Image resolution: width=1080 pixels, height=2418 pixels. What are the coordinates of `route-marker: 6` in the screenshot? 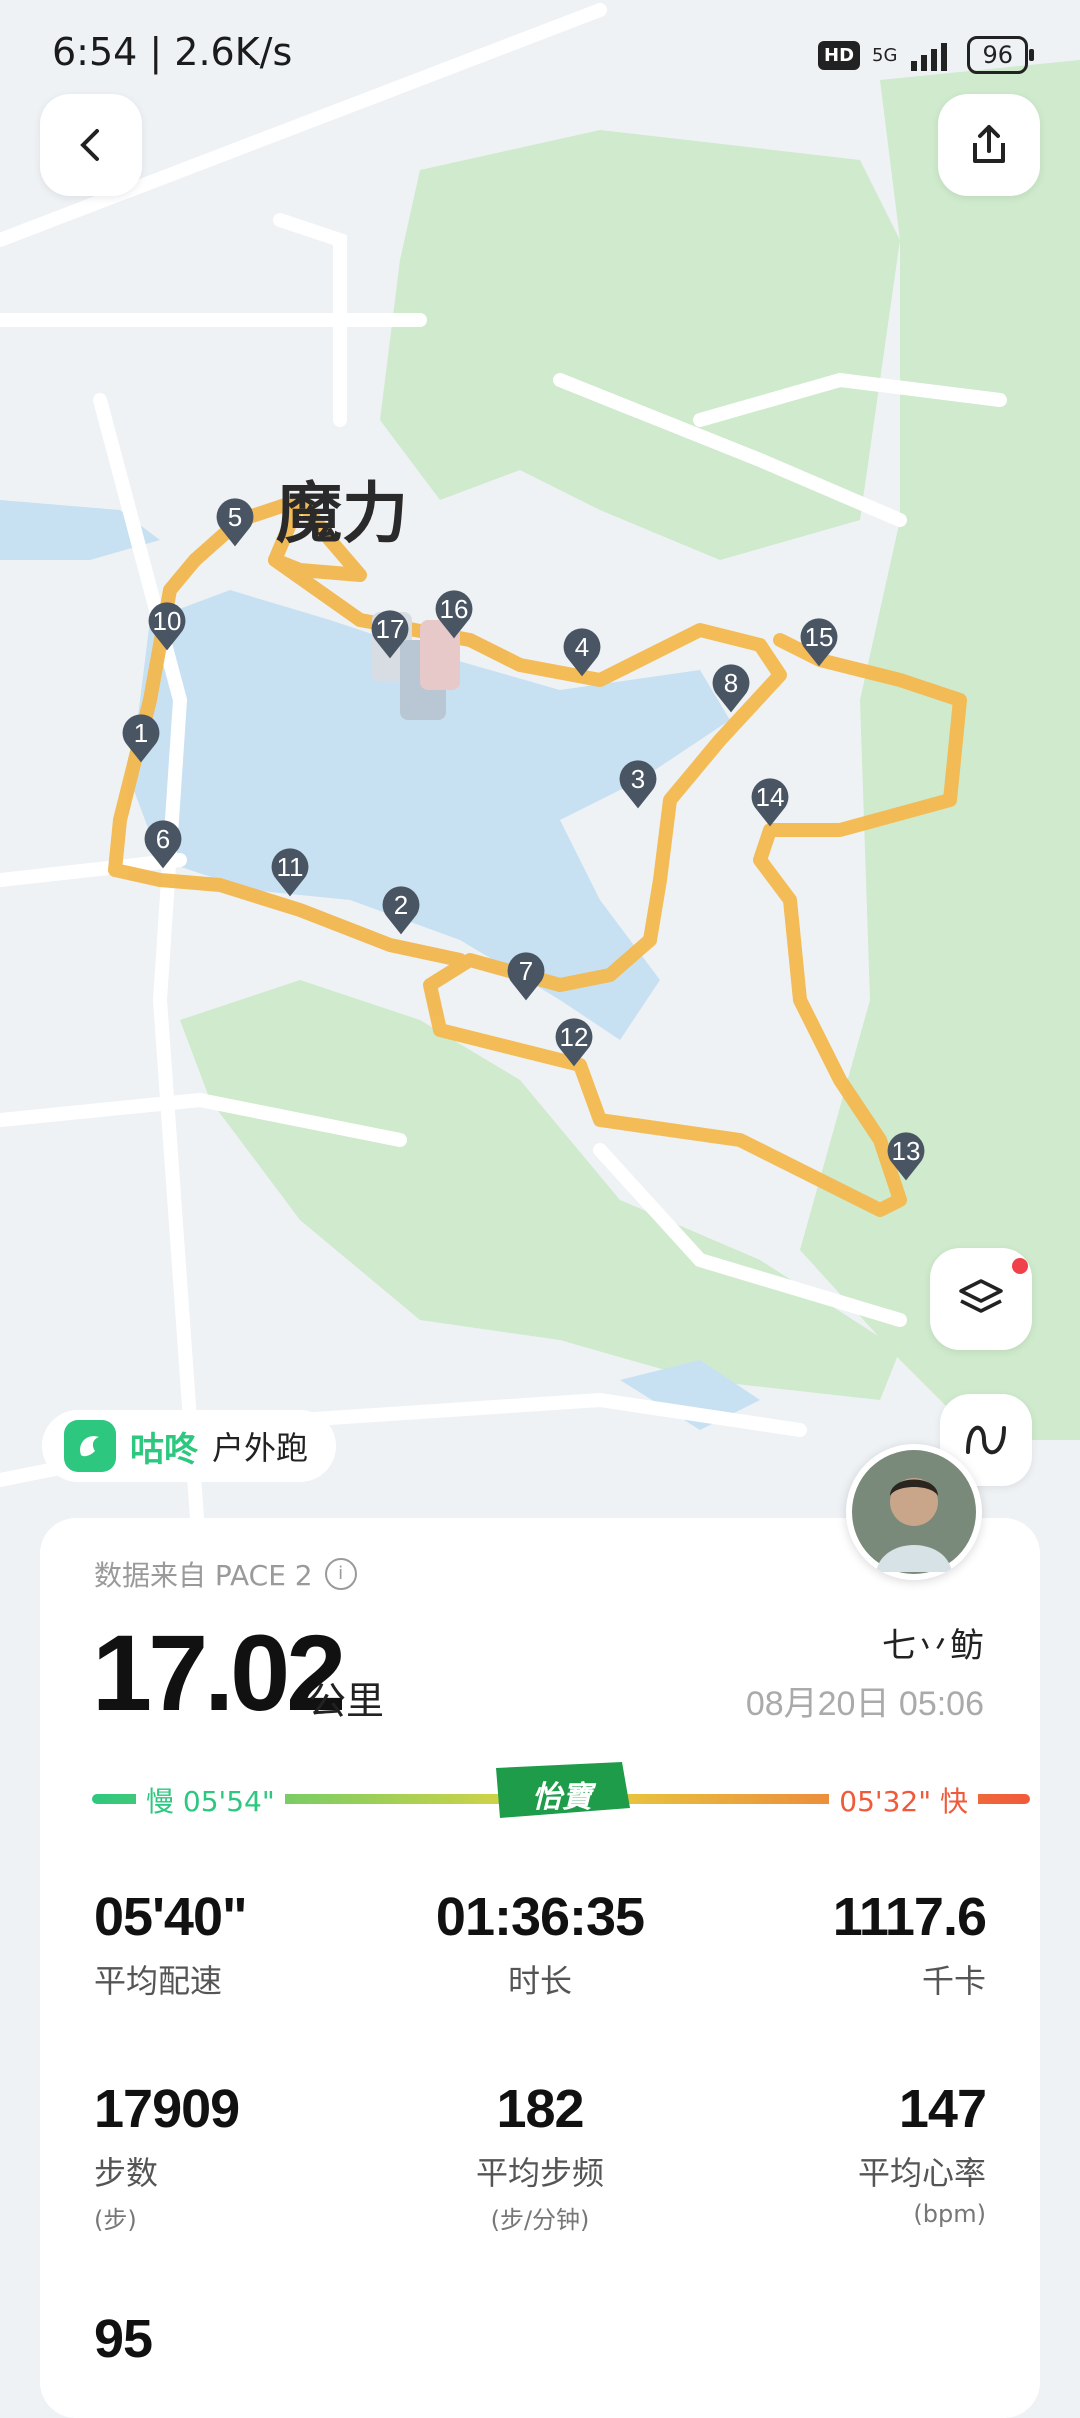 It's located at (168, 854).